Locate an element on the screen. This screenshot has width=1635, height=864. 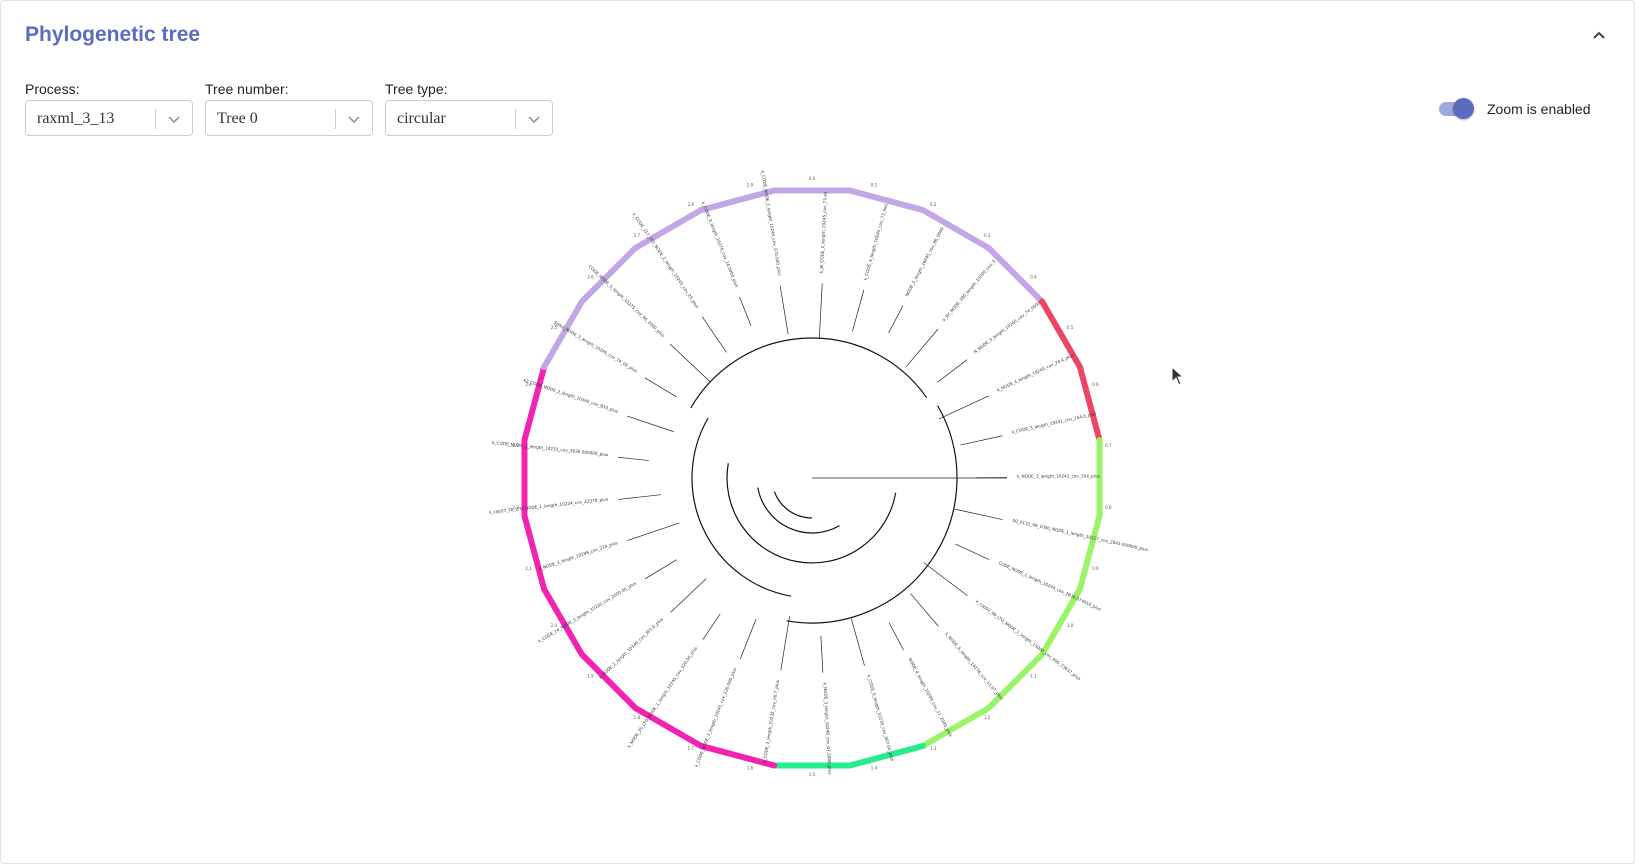
ring-tick-label: 2.1 is located at coordinates (528, 568).